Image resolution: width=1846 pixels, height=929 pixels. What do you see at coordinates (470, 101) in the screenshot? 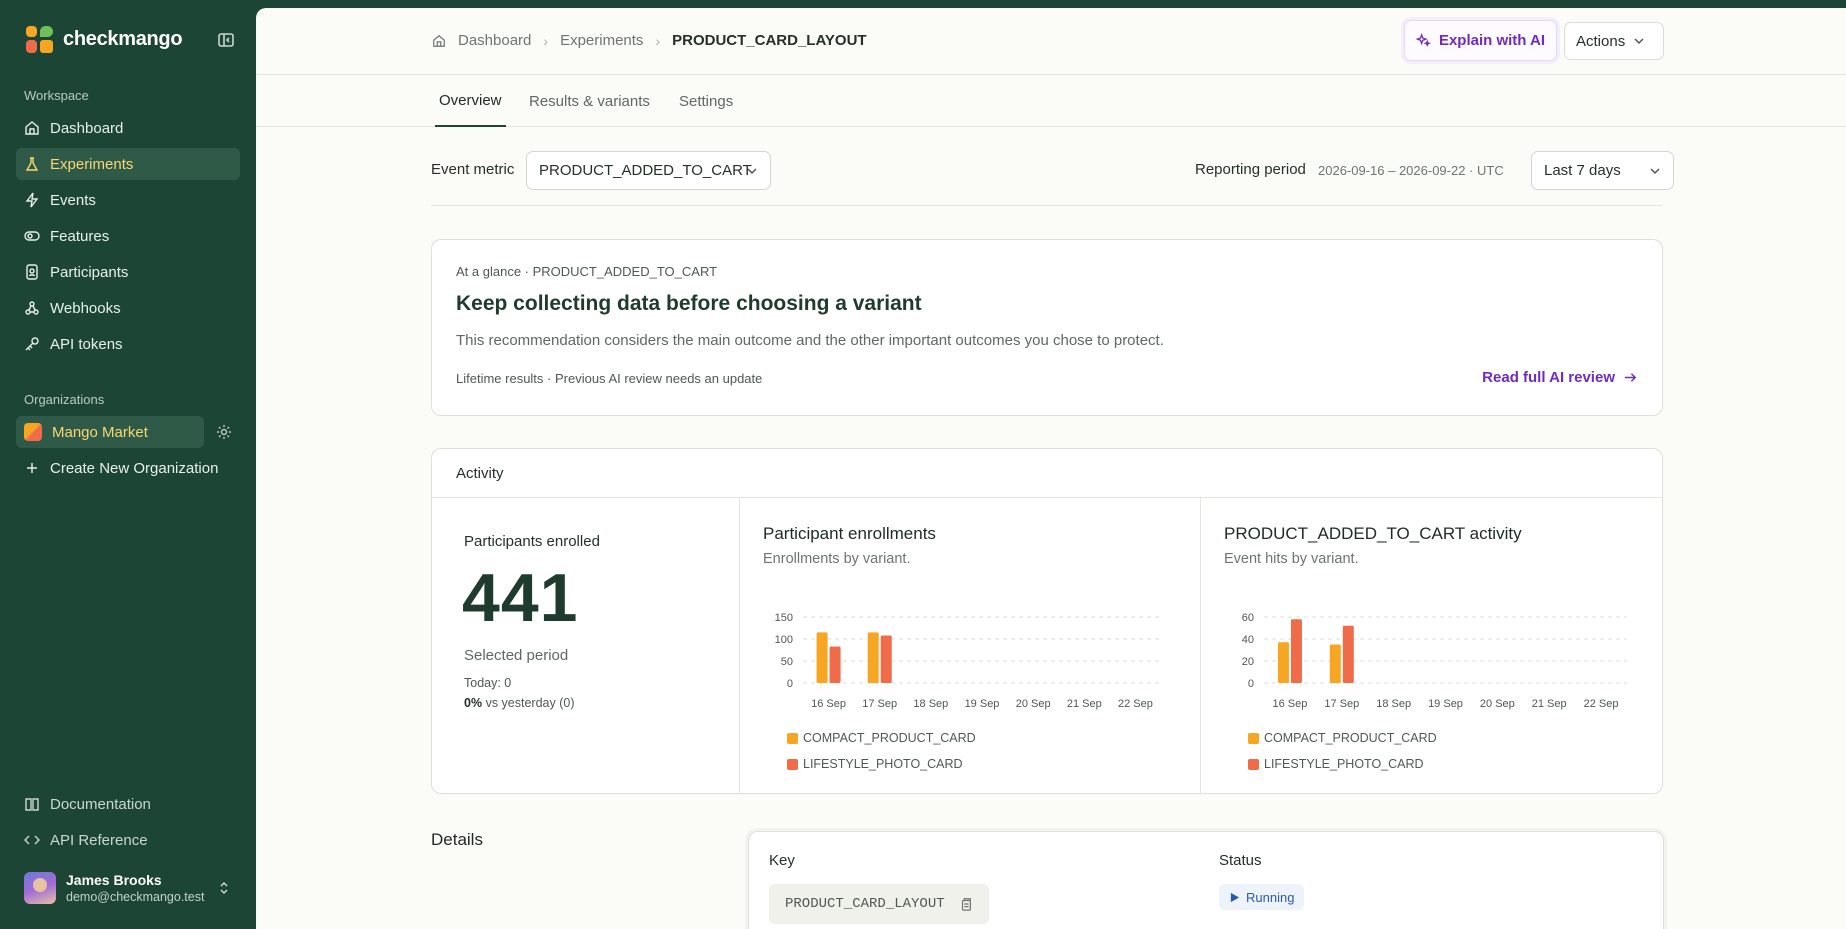
I see `tab-overview: Overview` at bounding box center [470, 101].